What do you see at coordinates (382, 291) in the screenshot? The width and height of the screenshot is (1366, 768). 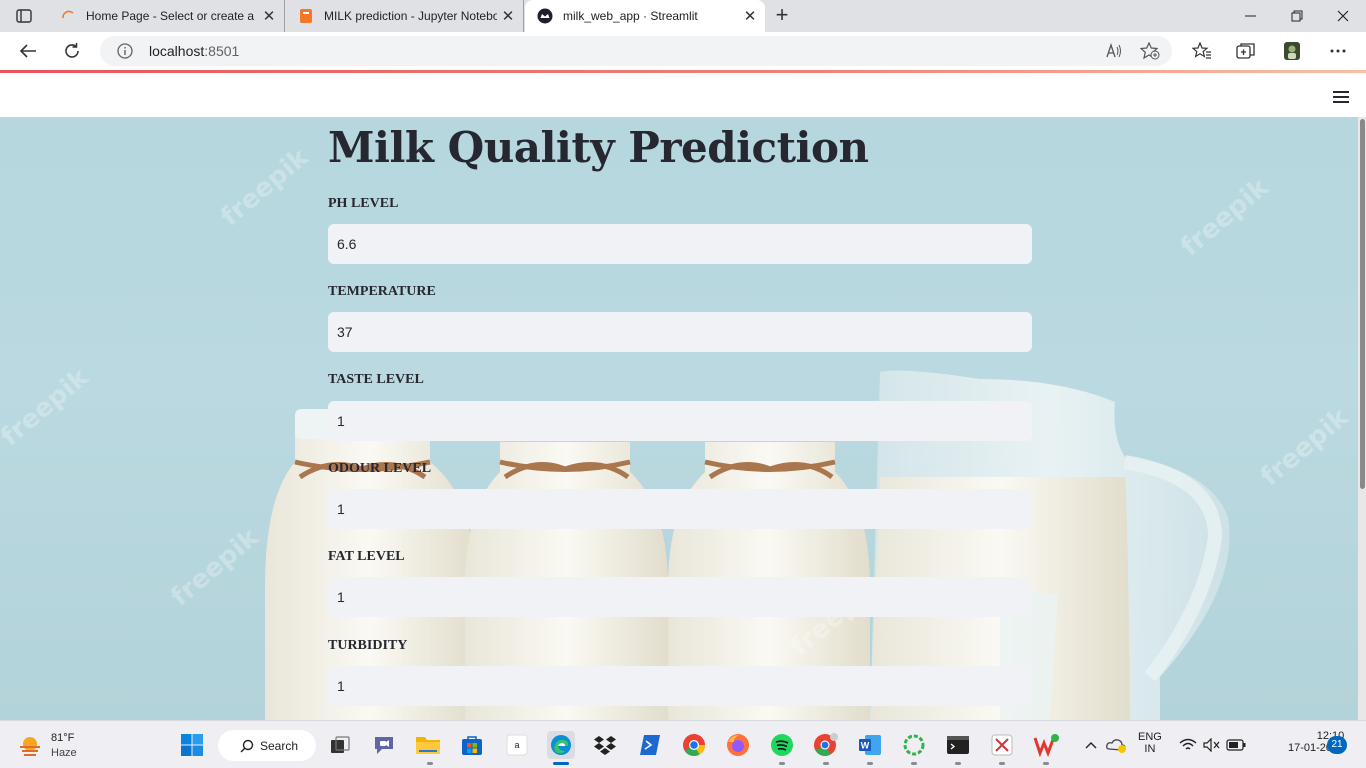 I see `temperature-label: TEMPERATURE` at bounding box center [382, 291].